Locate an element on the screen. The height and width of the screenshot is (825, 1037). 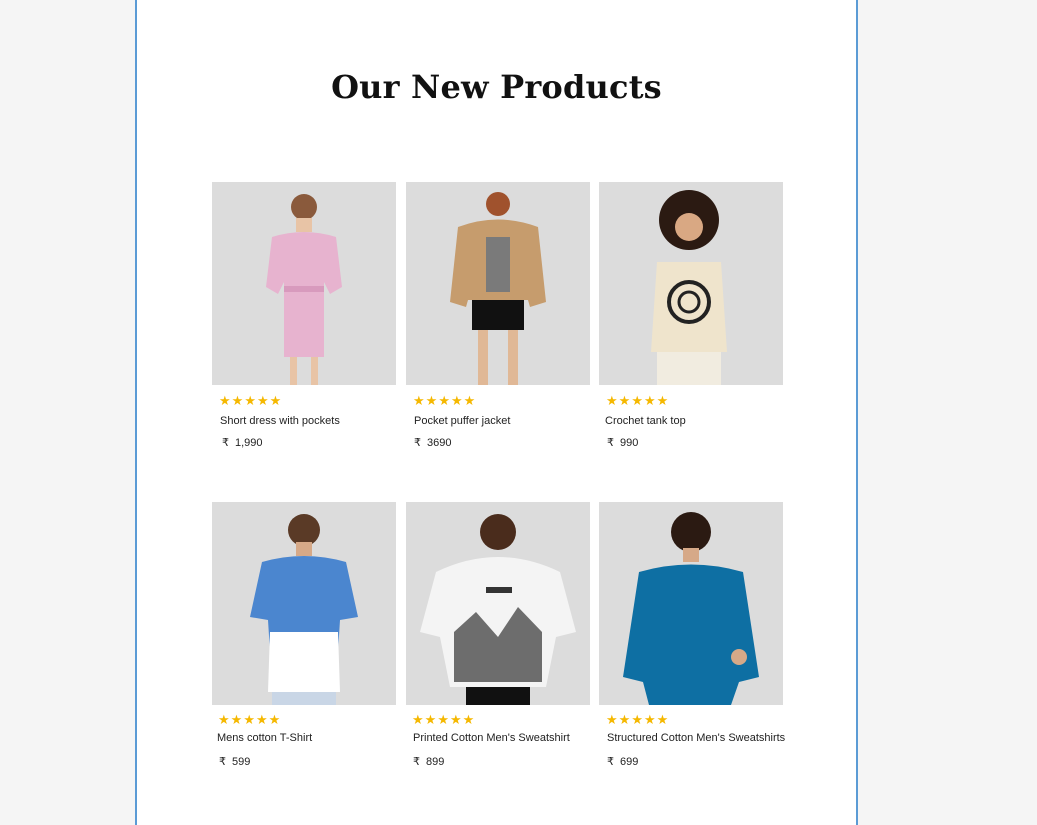
product-price: ₹1,990 is located at coordinates (242, 443).